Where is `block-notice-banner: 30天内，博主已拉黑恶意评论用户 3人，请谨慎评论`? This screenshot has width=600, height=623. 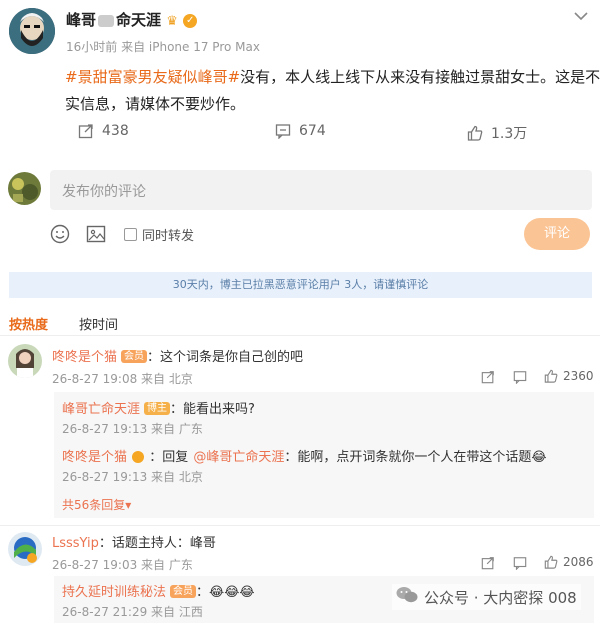 block-notice-banner: 30天内，博主已拉黑恶意评论用户 3人，请谨慎评论 is located at coordinates (300, 285).